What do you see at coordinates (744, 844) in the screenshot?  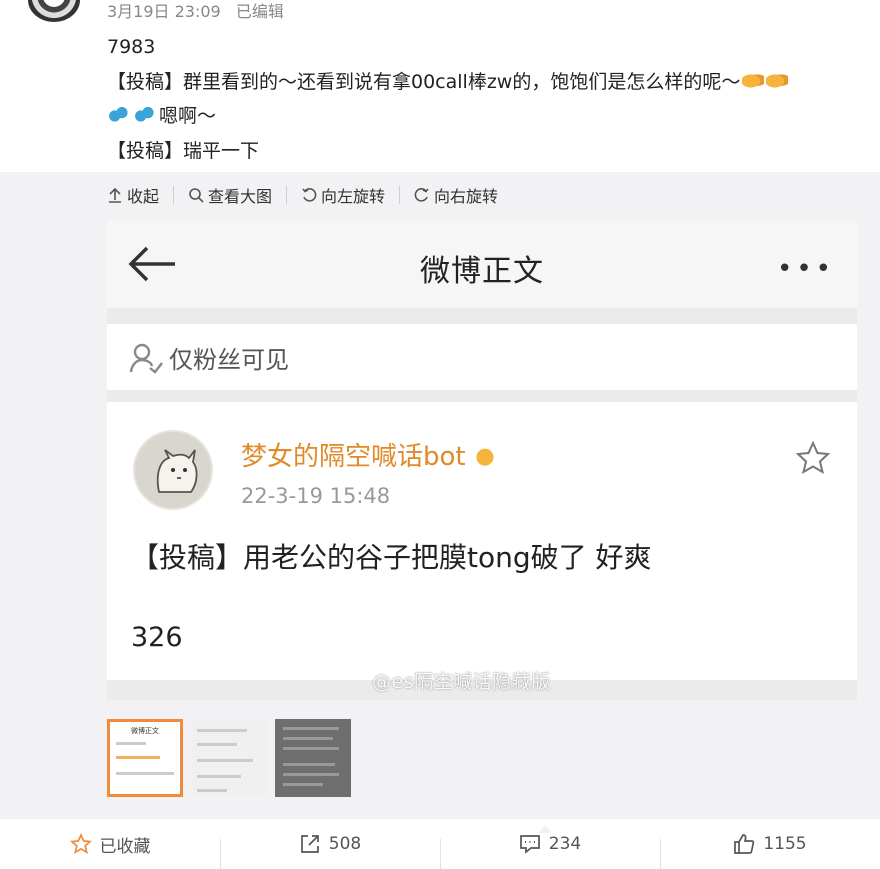 I see `thumbs-up-icon` at bounding box center [744, 844].